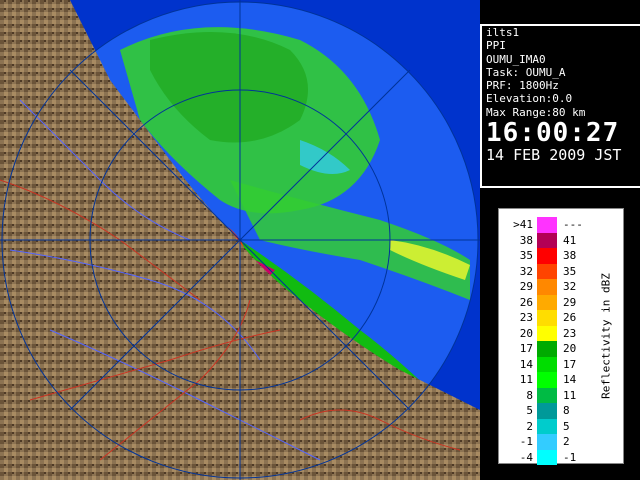 This screenshot has width=640, height=480. I want to click on legend-low-value: 11, so click(526, 379).